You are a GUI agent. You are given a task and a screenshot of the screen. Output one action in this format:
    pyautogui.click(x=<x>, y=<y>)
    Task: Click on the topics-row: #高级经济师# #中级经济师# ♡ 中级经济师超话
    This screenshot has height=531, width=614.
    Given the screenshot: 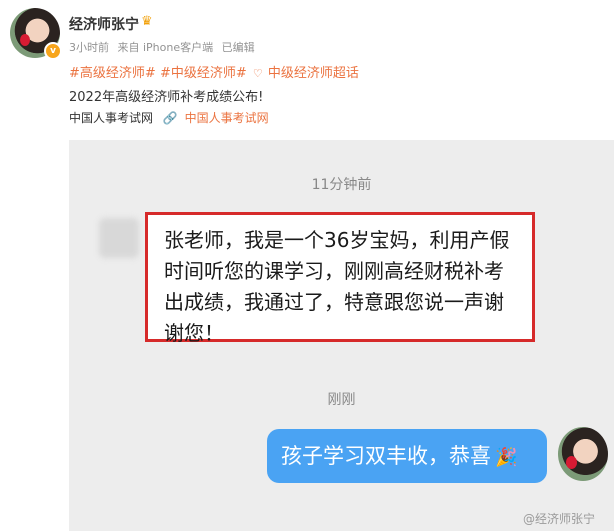 What is the action you would take?
    pyautogui.click(x=214, y=71)
    